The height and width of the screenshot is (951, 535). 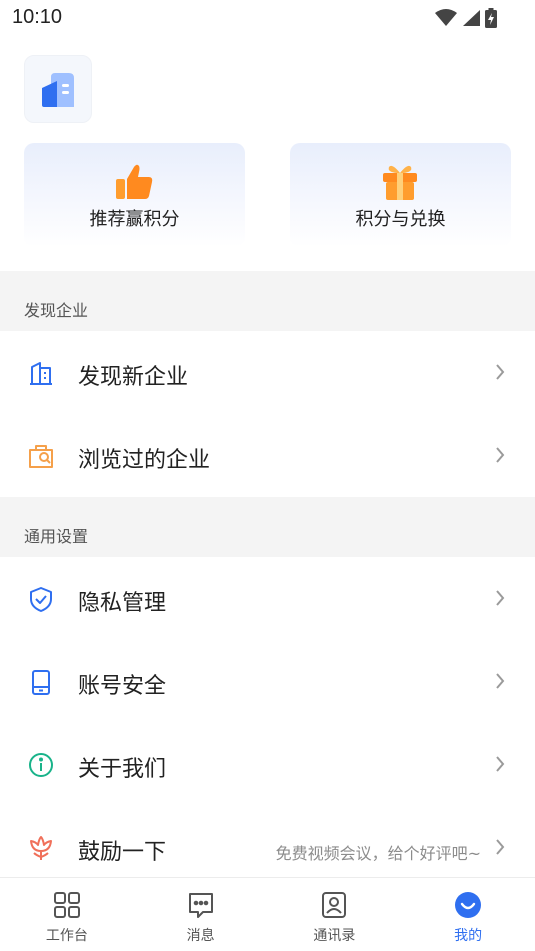 What do you see at coordinates (41, 456) in the screenshot?
I see `company-search-icon` at bounding box center [41, 456].